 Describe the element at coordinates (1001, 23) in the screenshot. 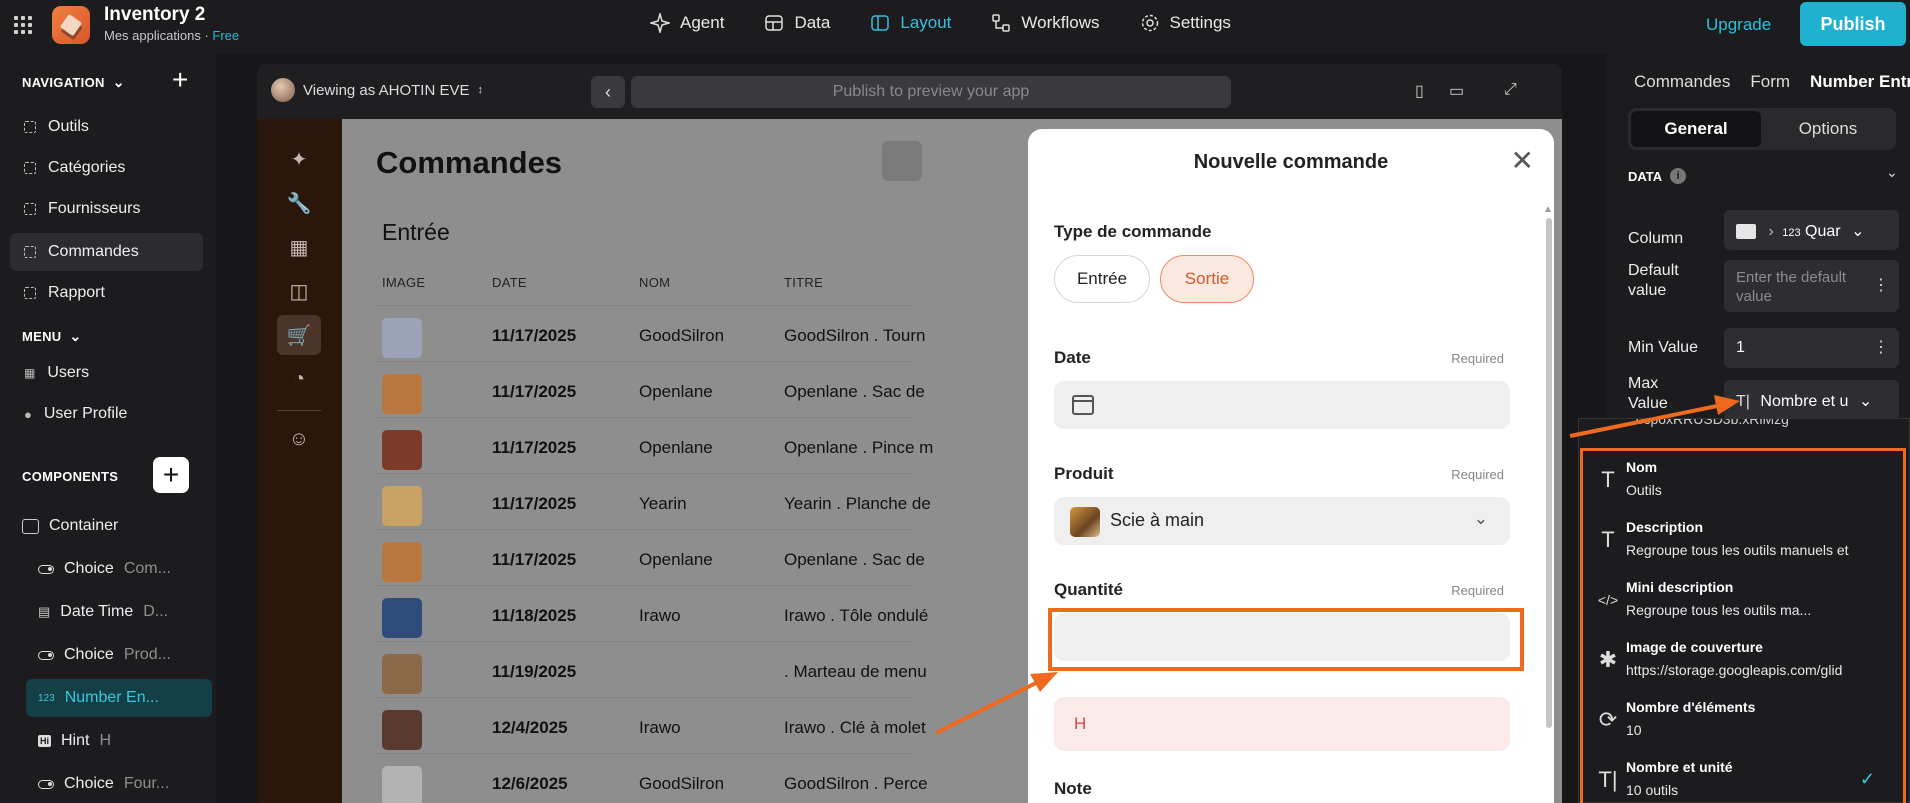

I see `workflow-icon` at that location.